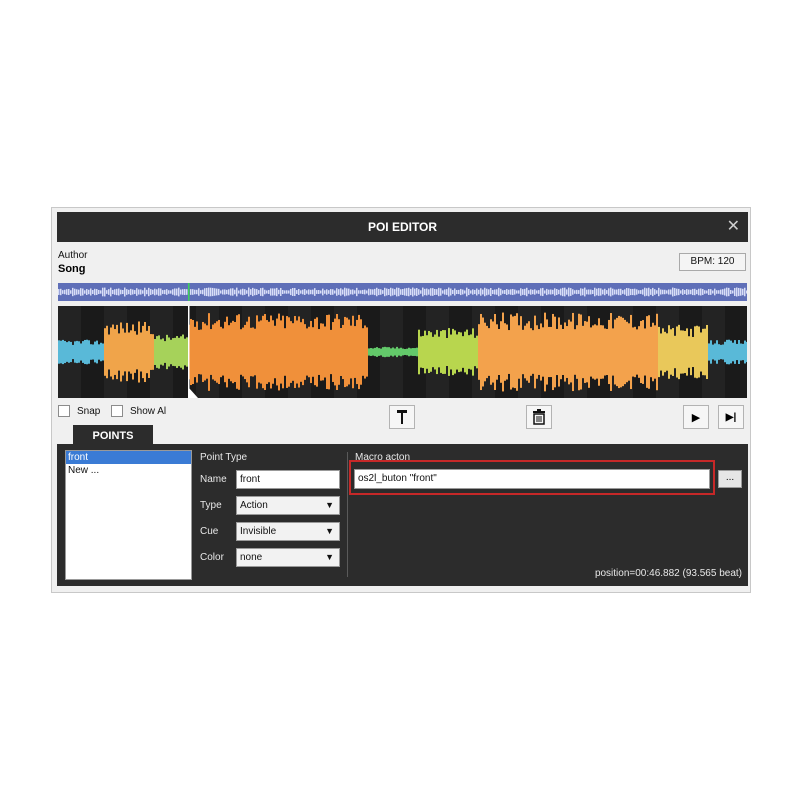 The image size is (800, 800). Describe the element at coordinates (148, 411) in the screenshot. I see `show-all-label: Show Al` at that location.